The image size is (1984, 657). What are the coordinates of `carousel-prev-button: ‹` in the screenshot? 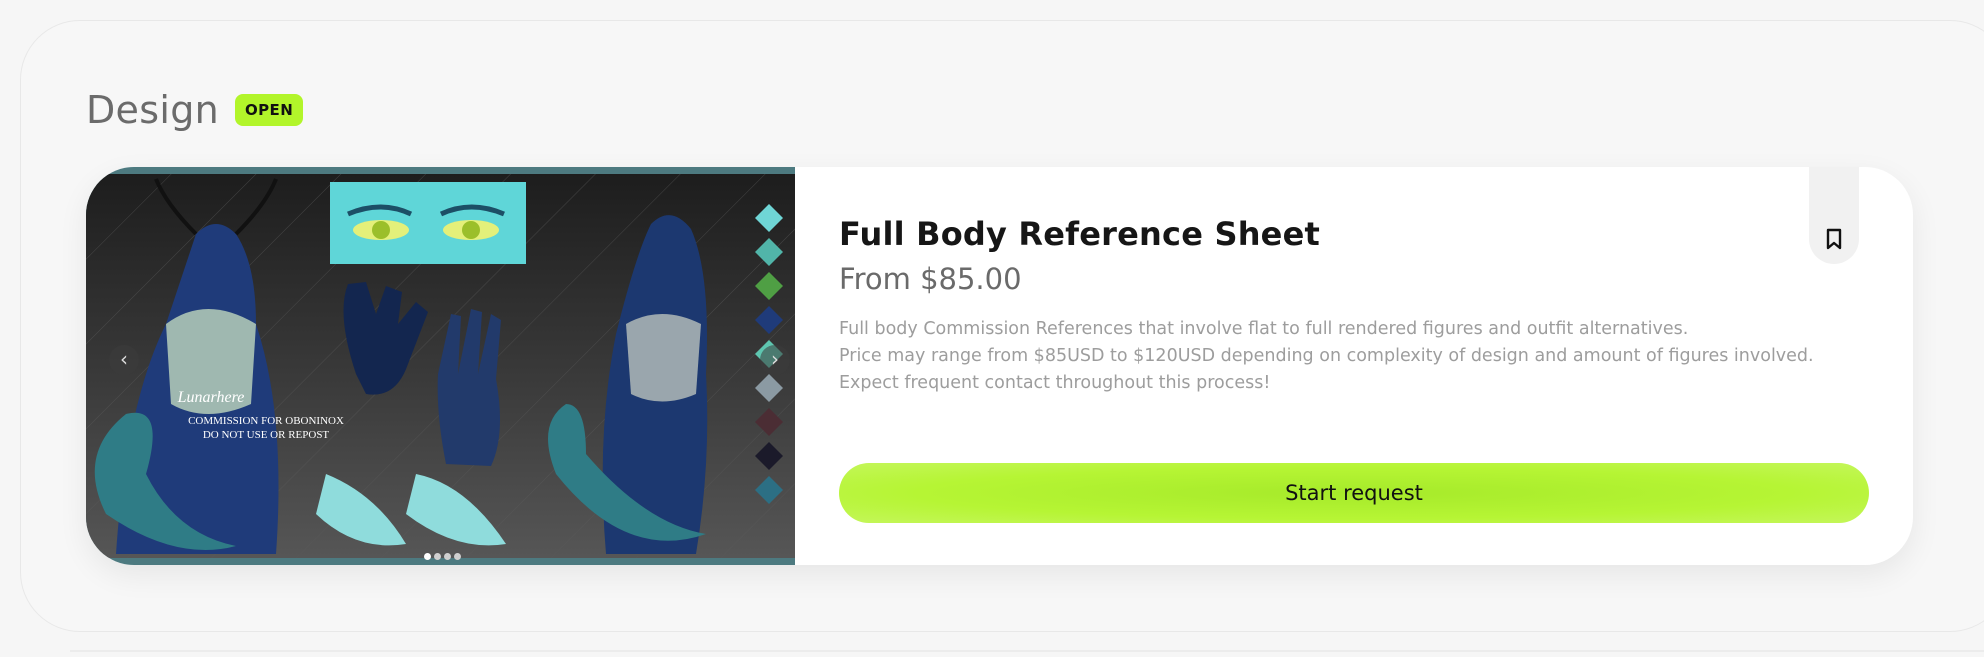 It's located at (124, 360).